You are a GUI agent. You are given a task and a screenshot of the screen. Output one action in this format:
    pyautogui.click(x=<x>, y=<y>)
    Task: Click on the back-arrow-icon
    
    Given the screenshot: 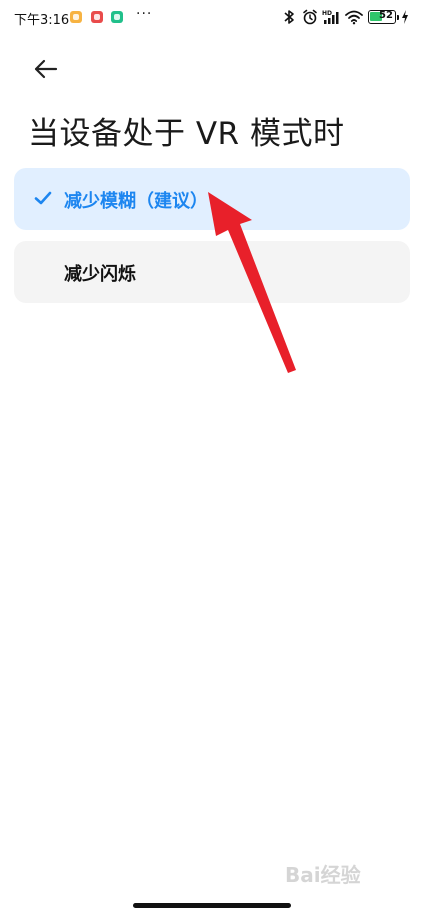 What is the action you would take?
    pyautogui.click(x=46, y=69)
    